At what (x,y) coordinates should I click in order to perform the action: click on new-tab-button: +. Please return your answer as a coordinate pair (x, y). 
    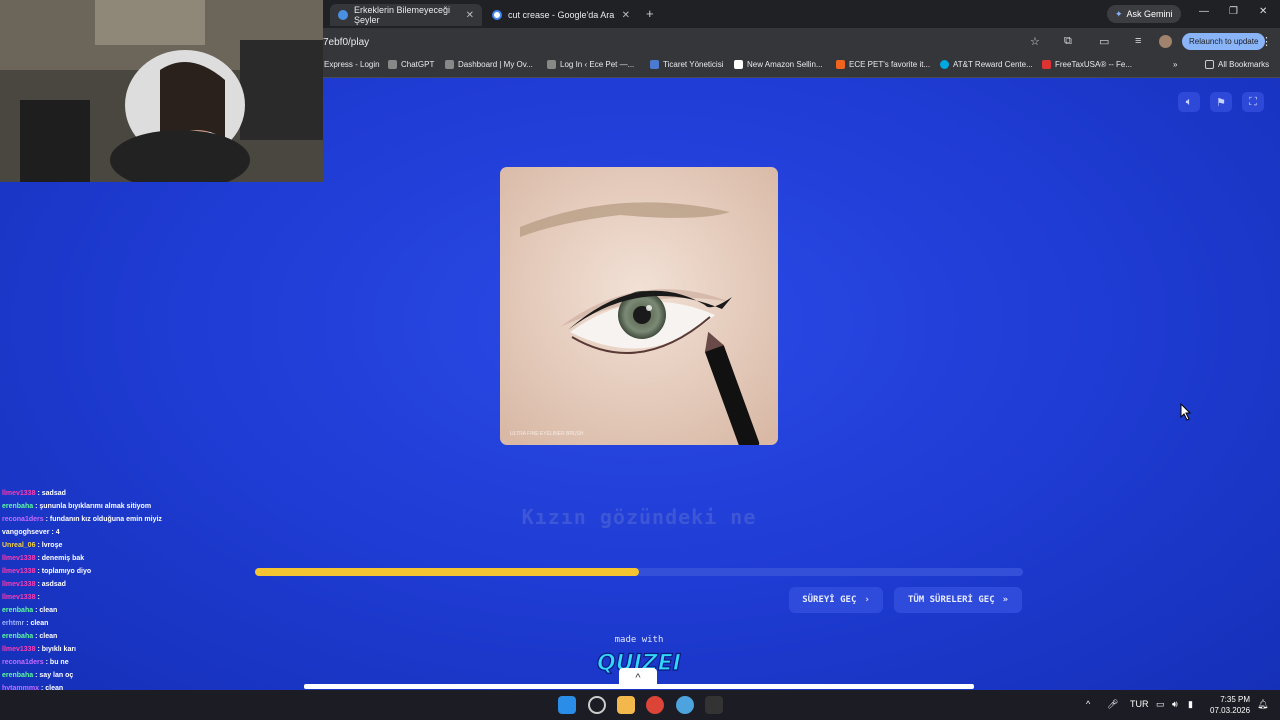
    Looking at the image, I should click on (650, 13).